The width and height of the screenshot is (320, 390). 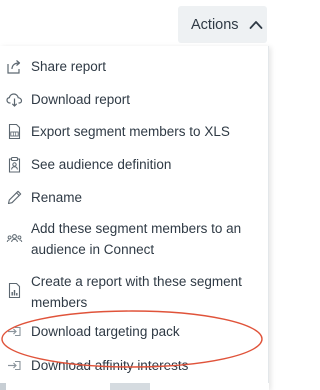 I want to click on actions-button: Actions, so click(x=222, y=24).